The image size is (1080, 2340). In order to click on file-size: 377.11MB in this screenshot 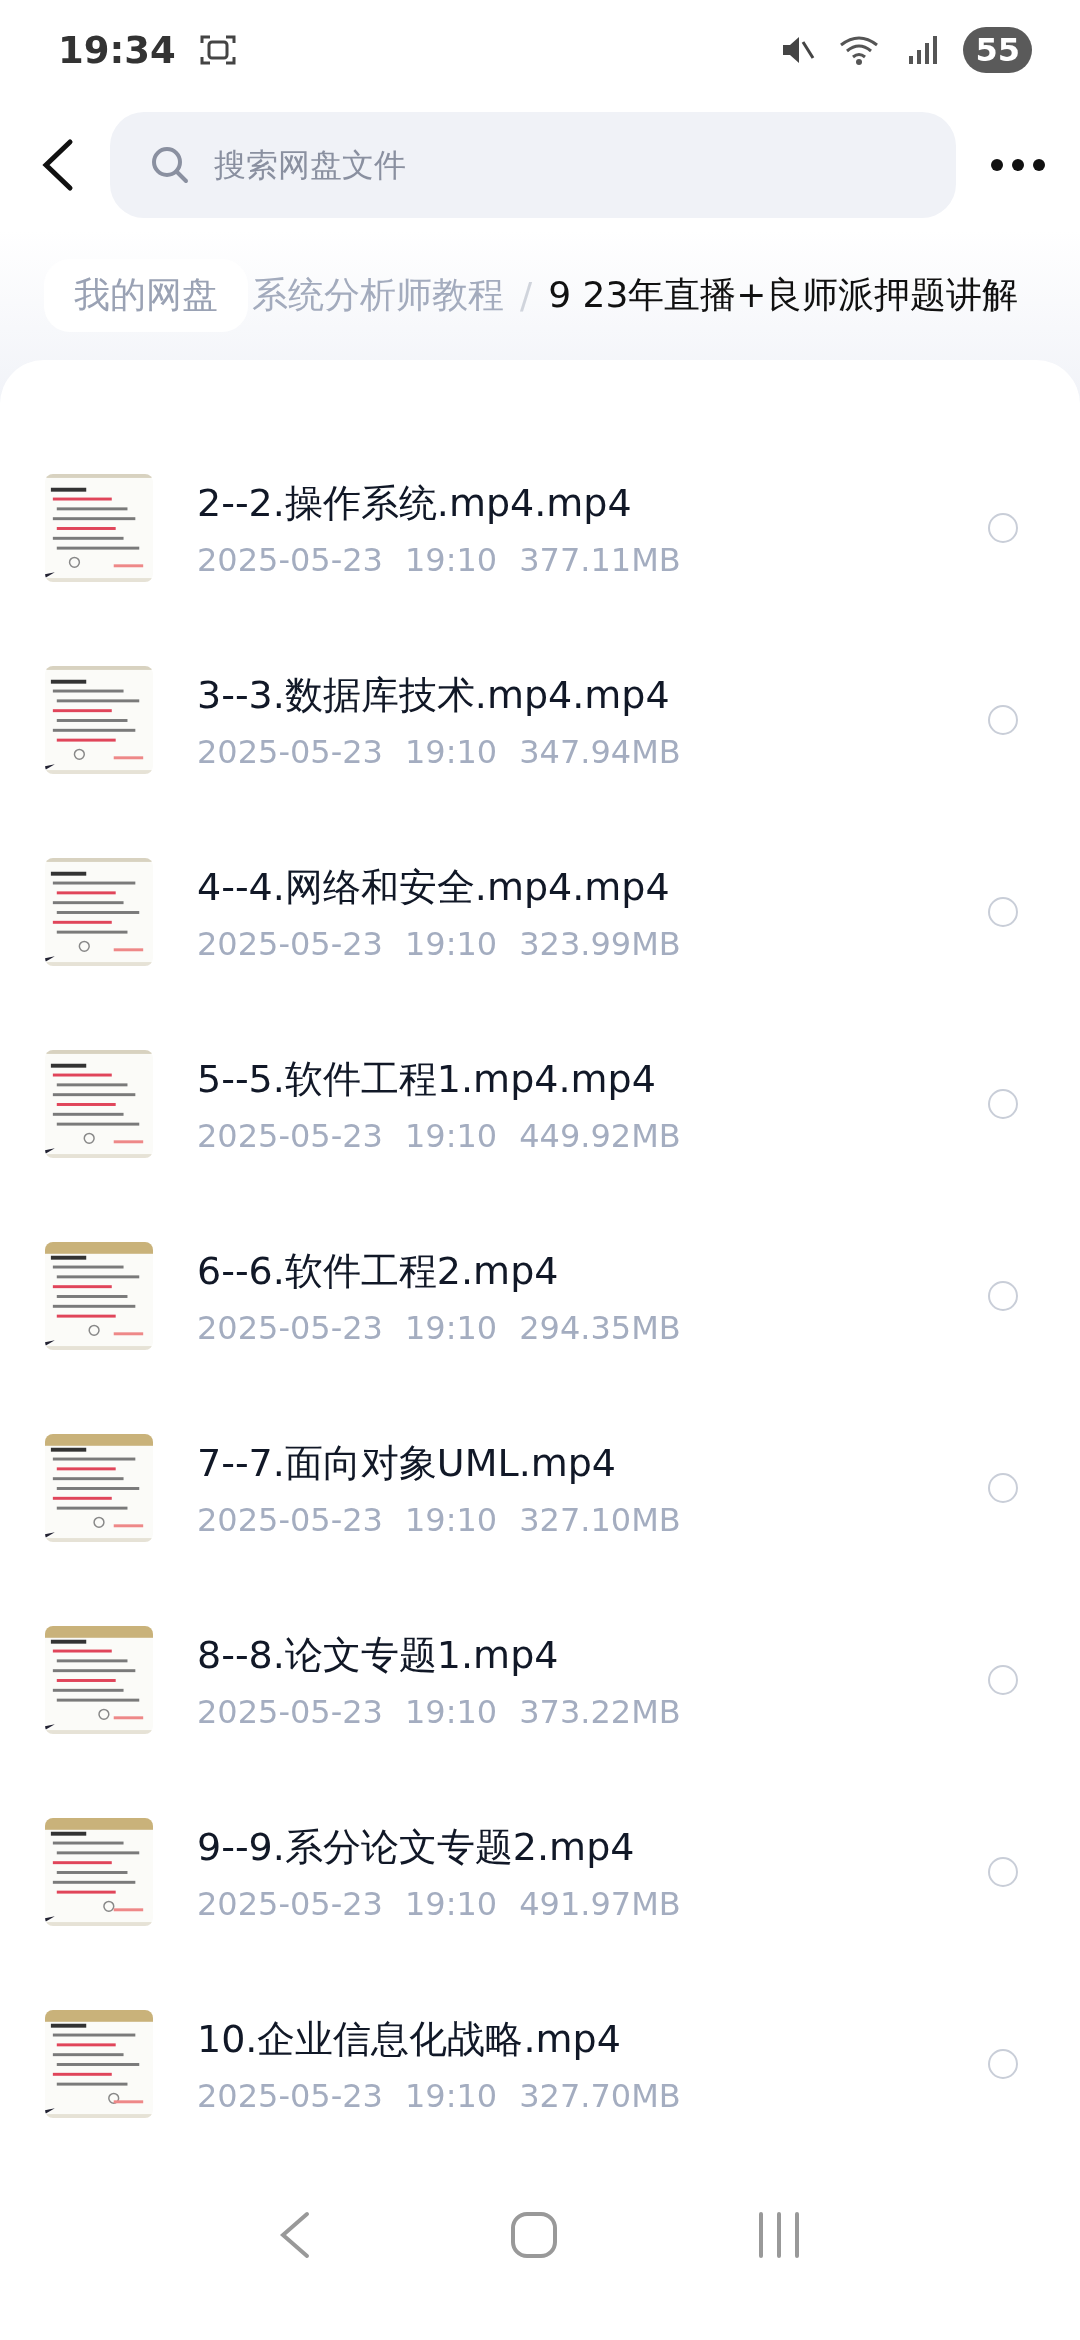, I will do `click(600, 559)`.